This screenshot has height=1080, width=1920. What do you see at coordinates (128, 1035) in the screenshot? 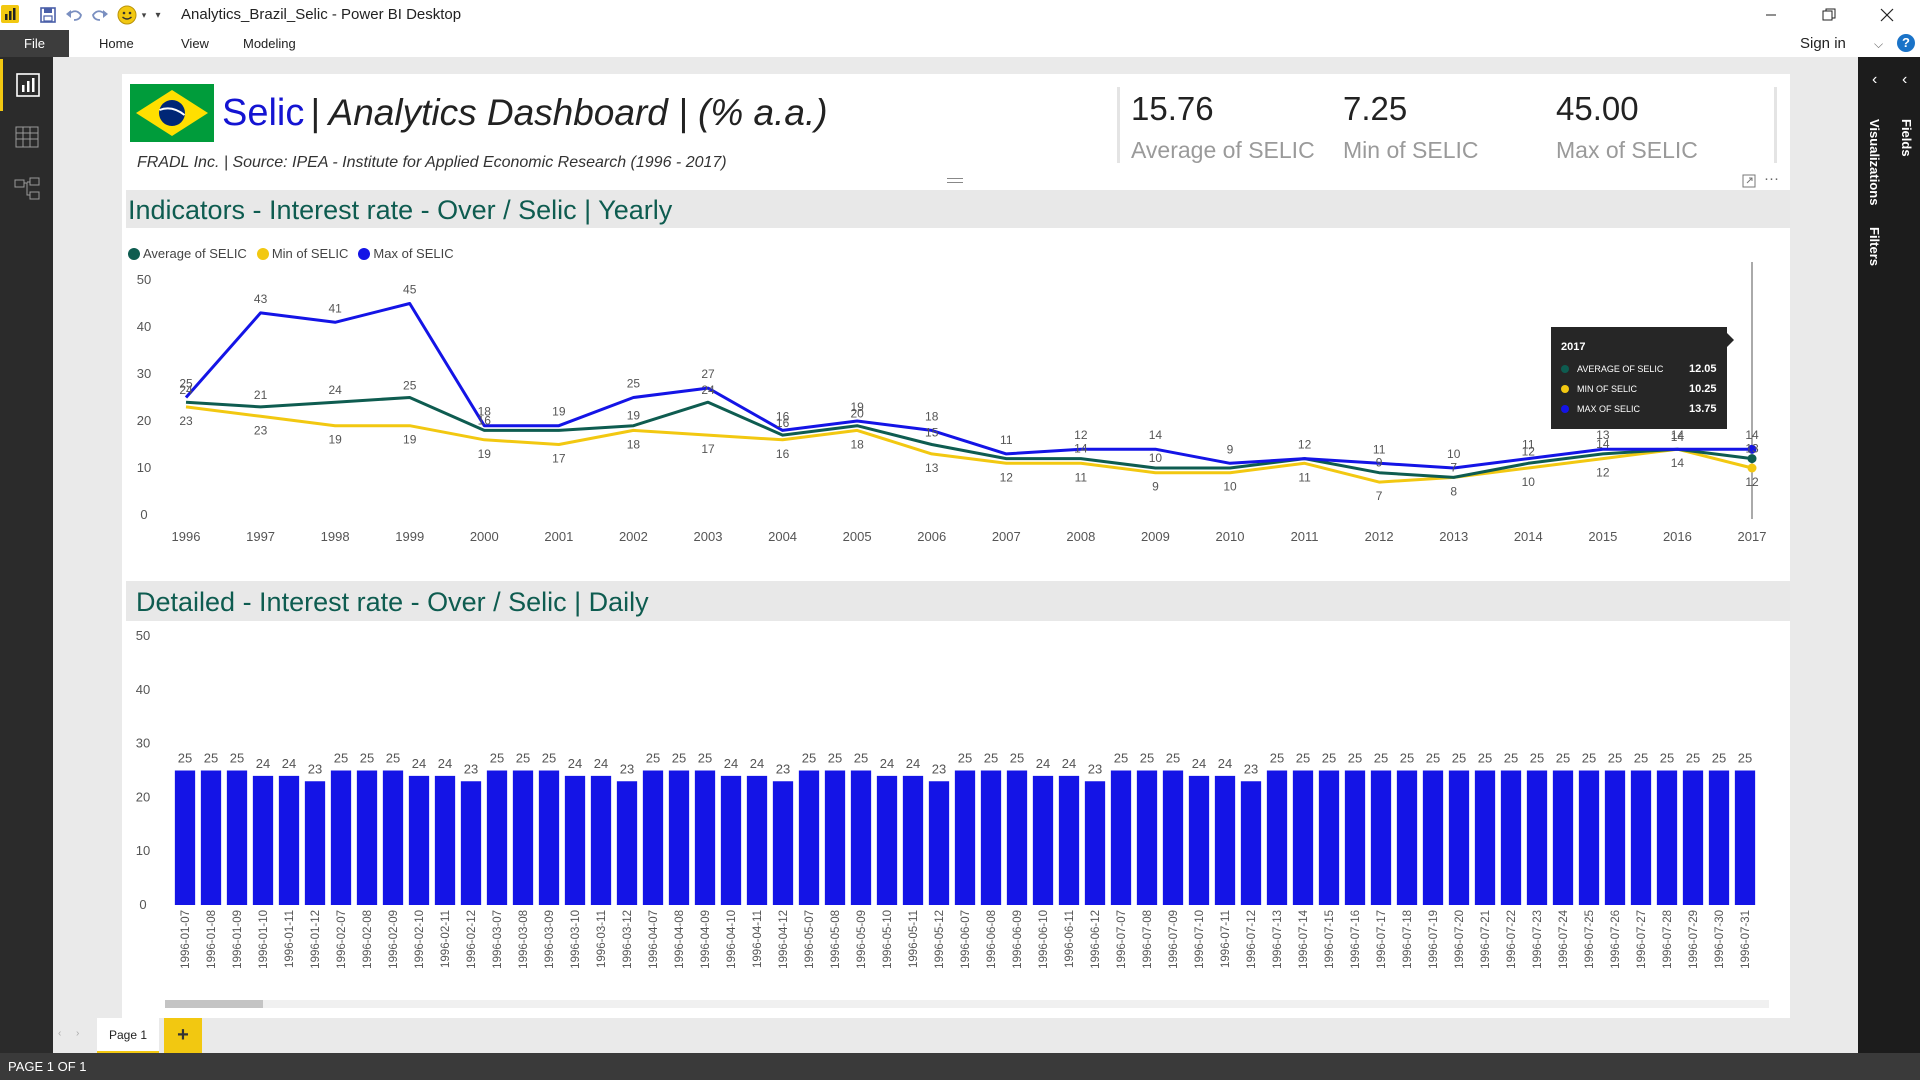
I see `page-tab-1: Page 1` at bounding box center [128, 1035].